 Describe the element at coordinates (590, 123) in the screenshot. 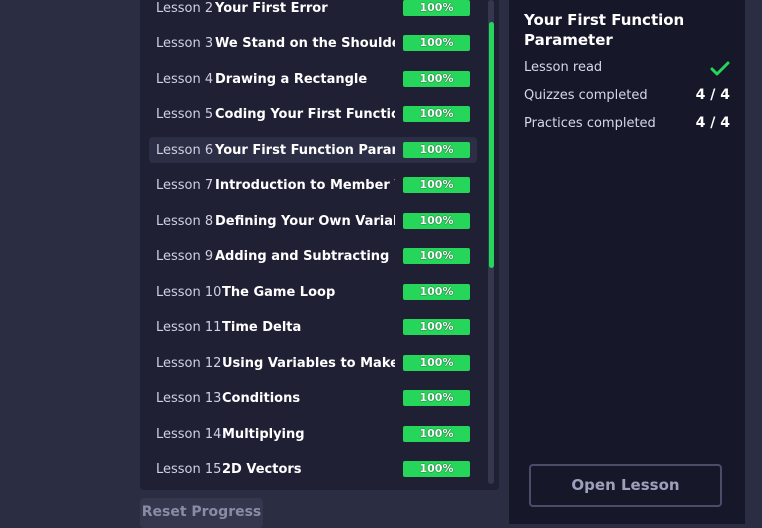

I see `practices-completed-label: Practices completed` at that location.